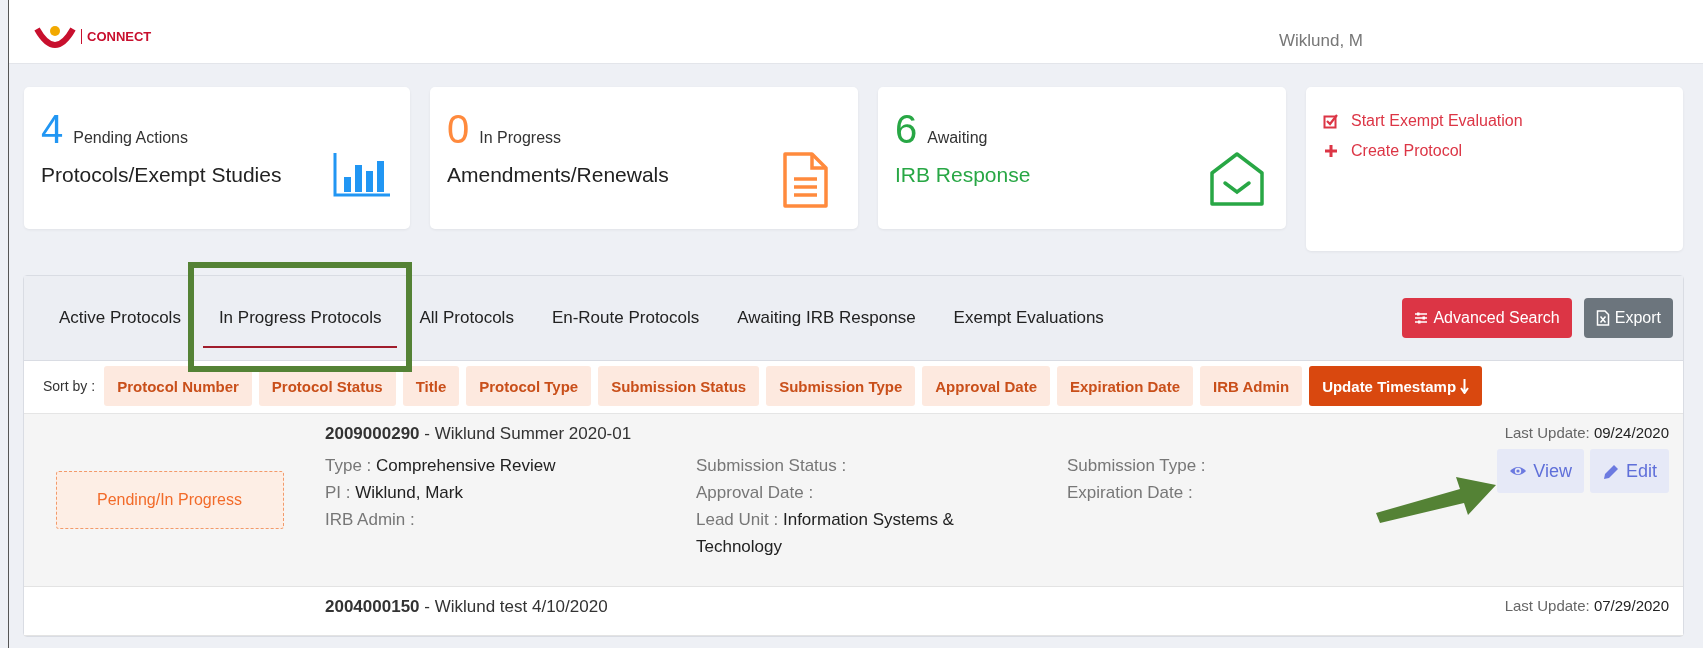 This screenshot has height=648, width=1703. I want to click on sort-option: Submission Status, so click(679, 386).